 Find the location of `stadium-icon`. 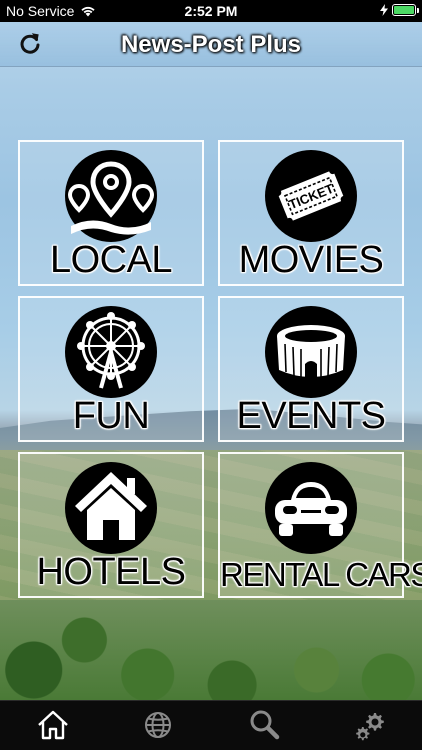

stadium-icon is located at coordinates (311, 352).